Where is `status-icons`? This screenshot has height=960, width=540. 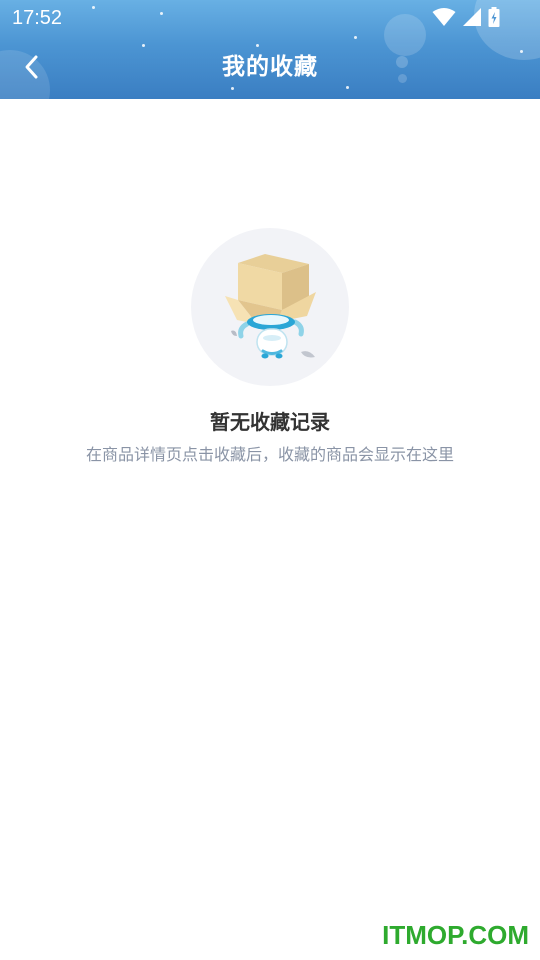 status-icons is located at coordinates (466, 17).